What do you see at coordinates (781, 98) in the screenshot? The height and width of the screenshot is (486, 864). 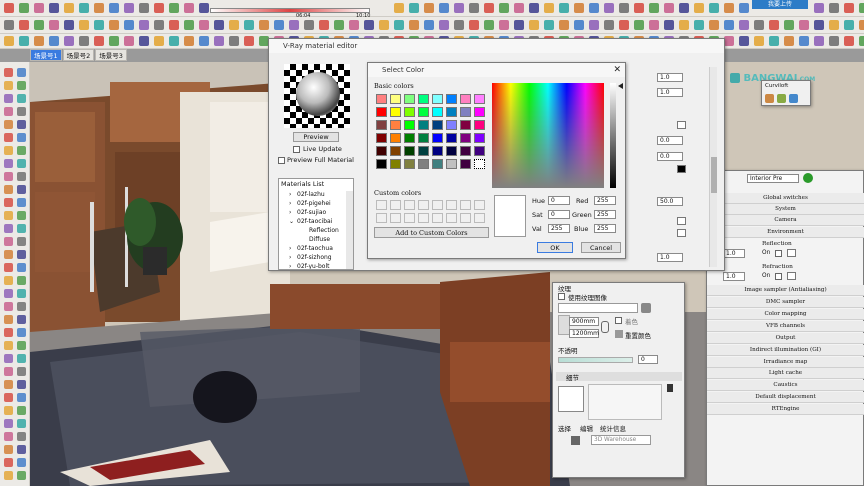 I see `skin-icon` at bounding box center [781, 98].